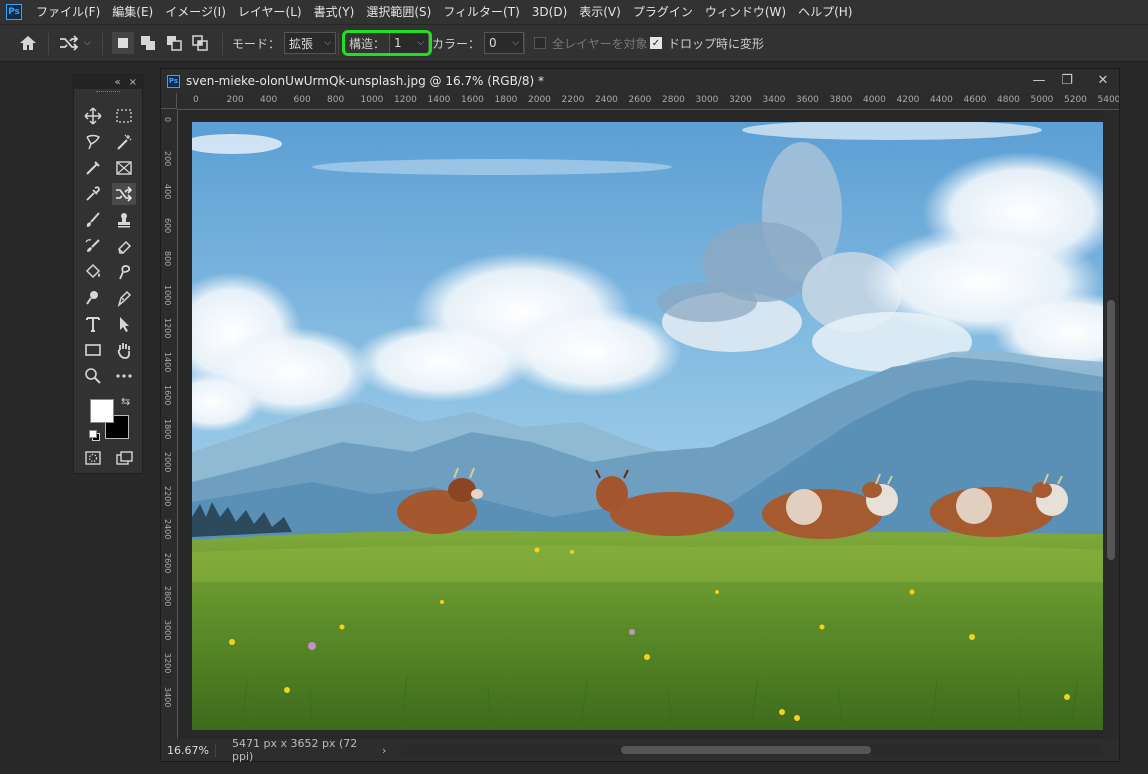  What do you see at coordinates (102, 411) in the screenshot?
I see `foreground-color-swatch` at bounding box center [102, 411].